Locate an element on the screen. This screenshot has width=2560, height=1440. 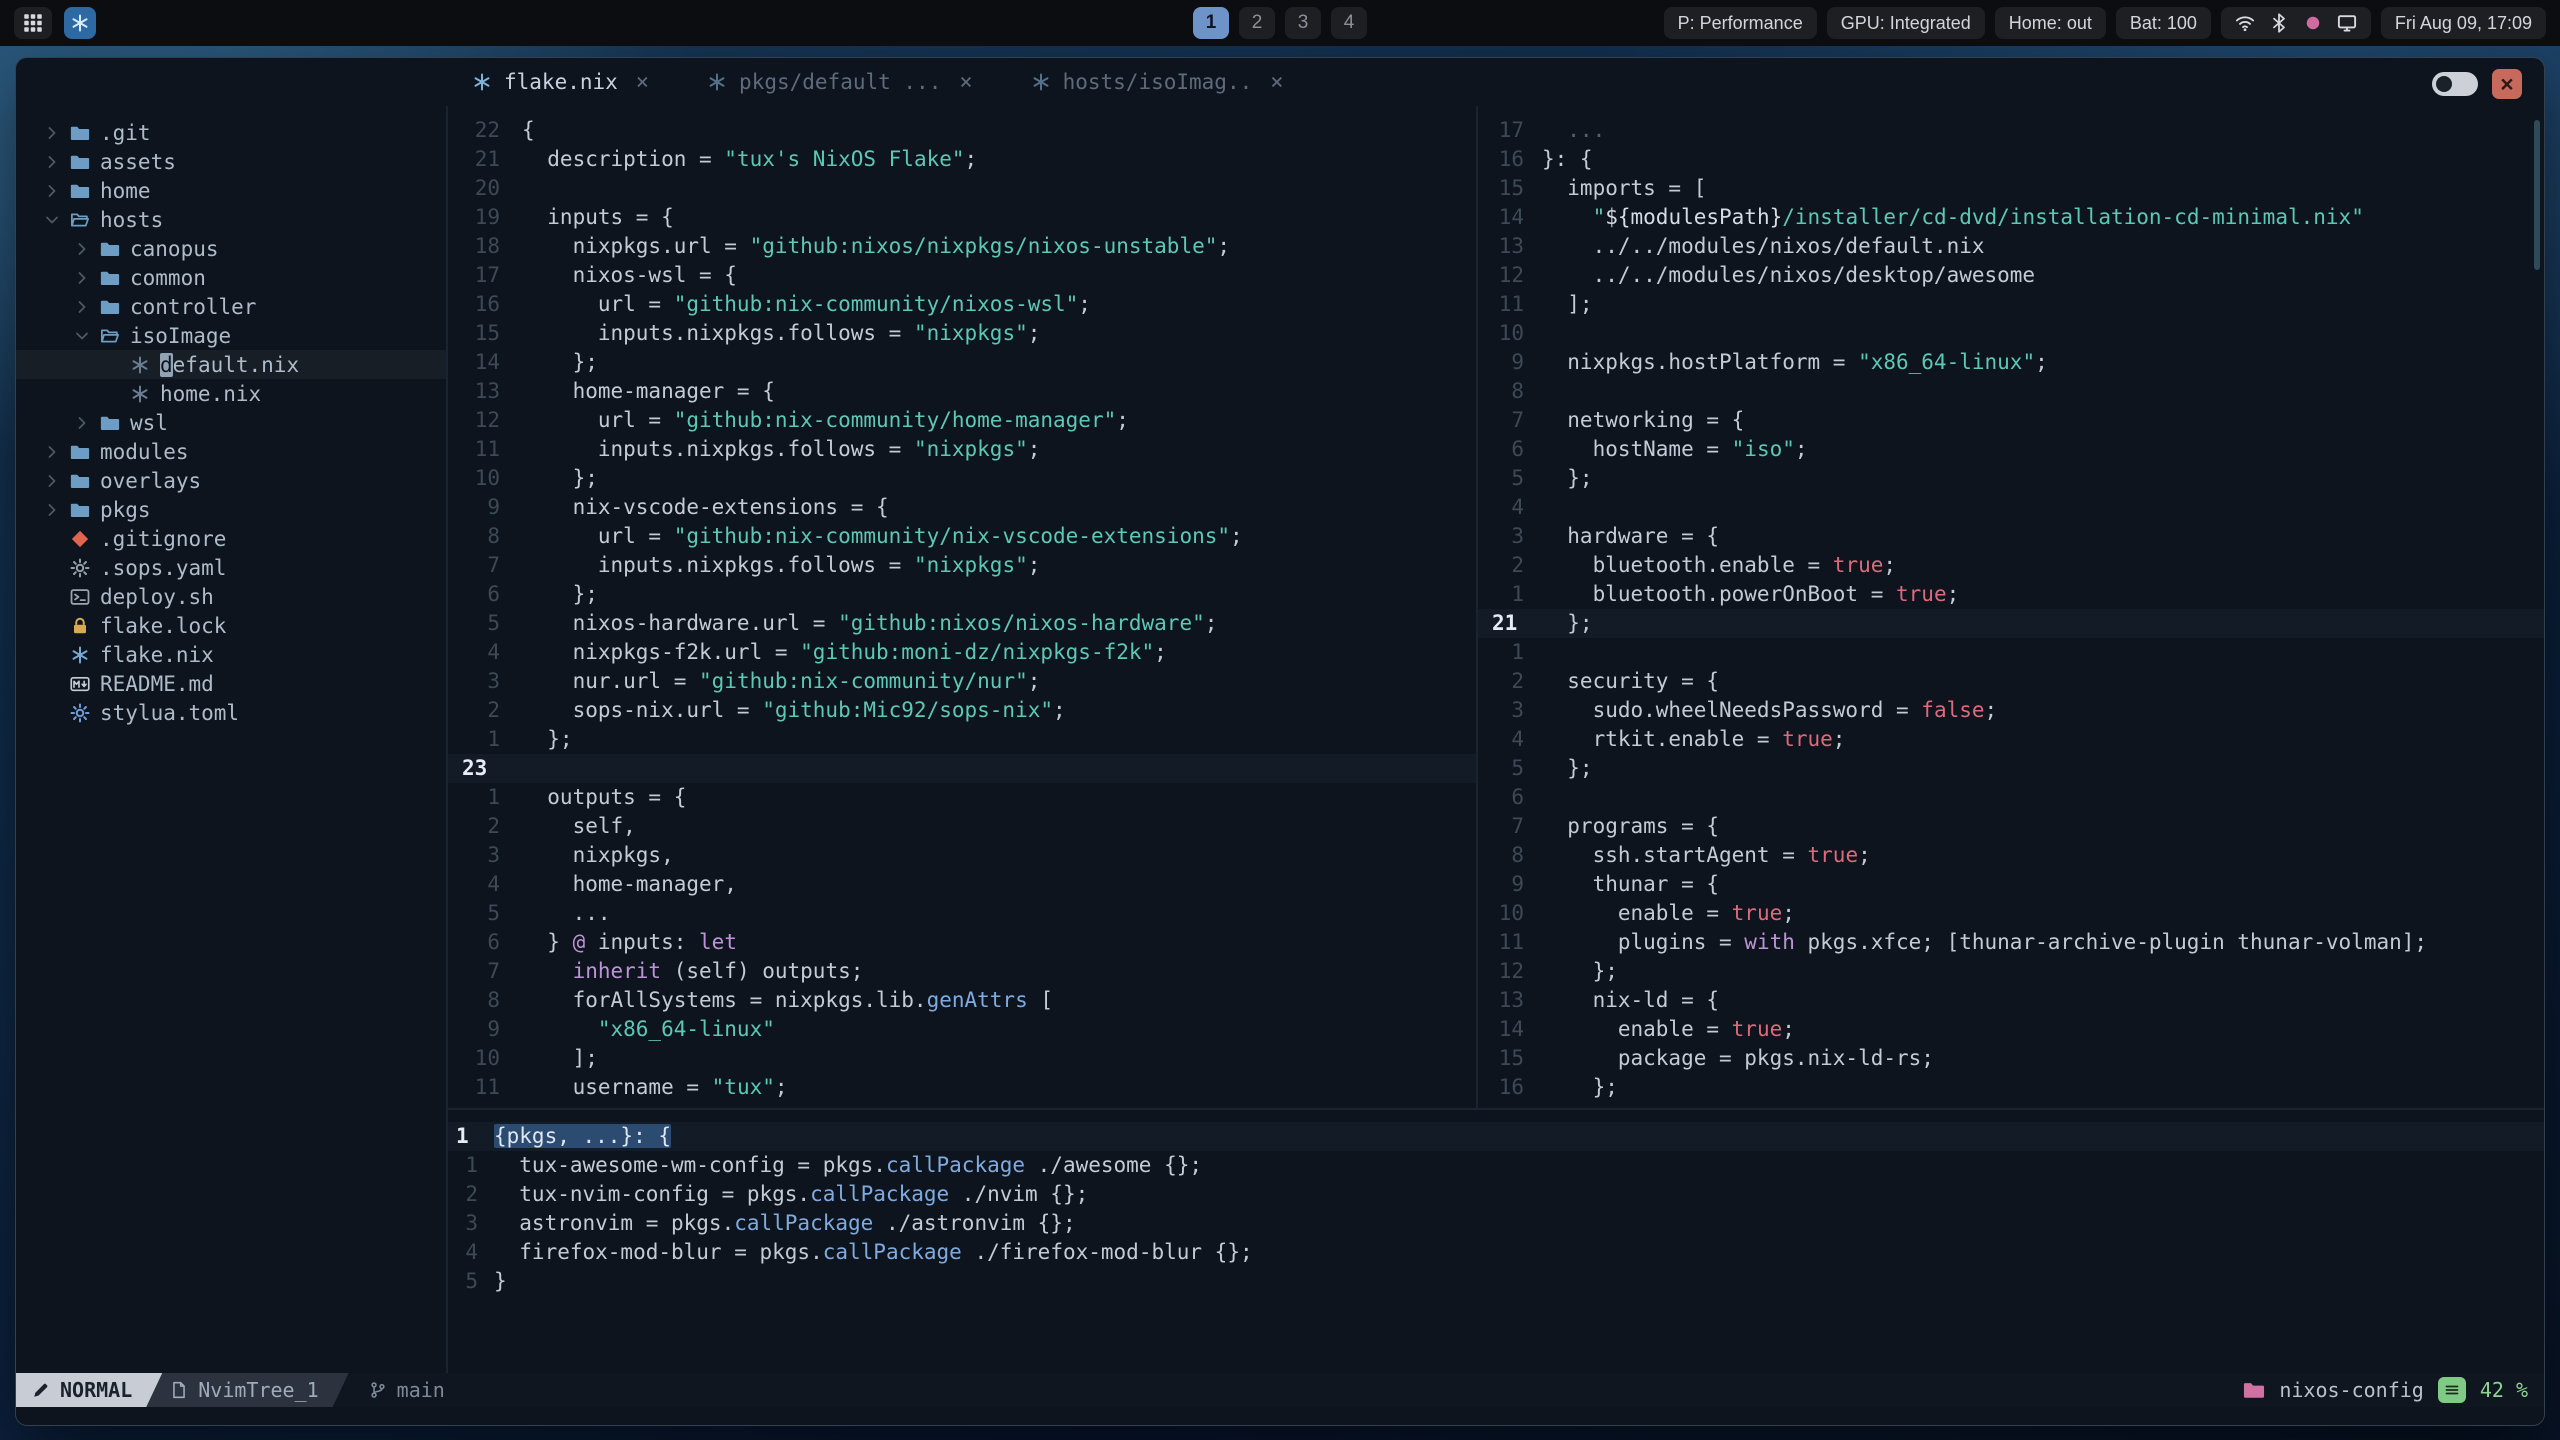
code-text: sops-nix.url = "github:Mic92/sops-nix"; is located at coordinates (794, 710).